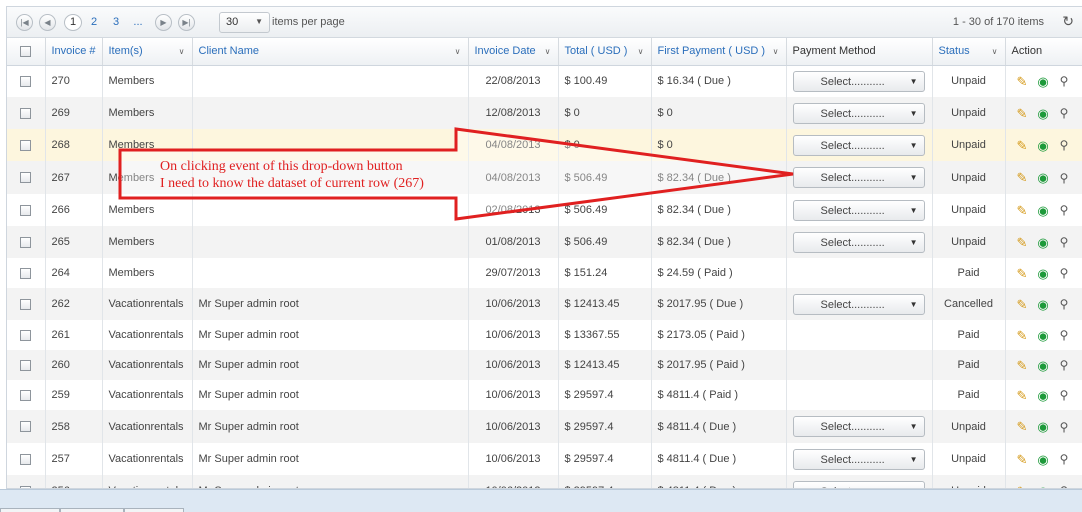  I want to click on page-3-button: 3, so click(116, 22).